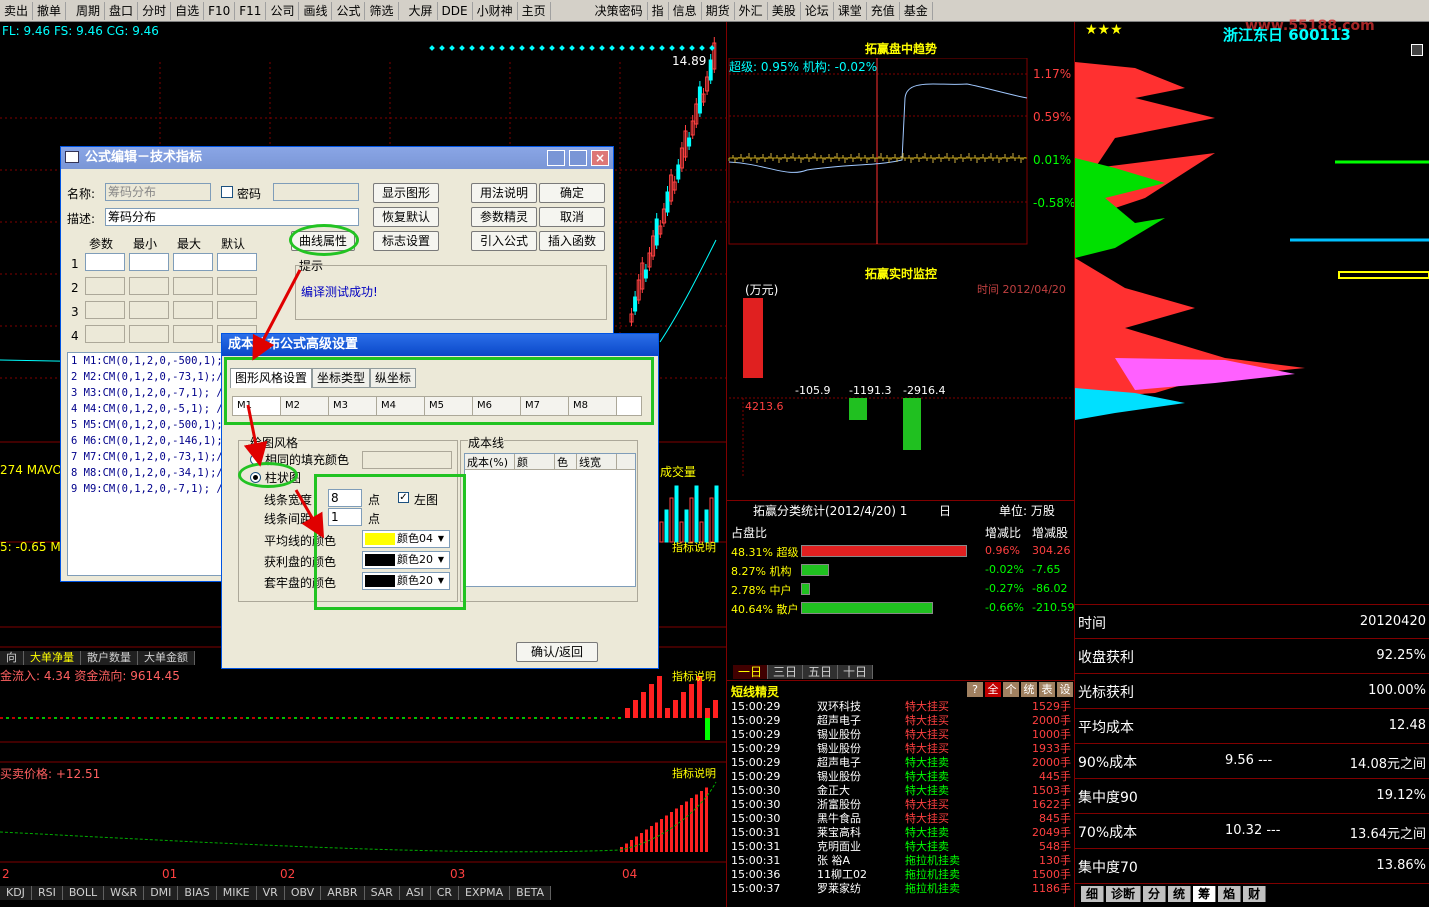  I want to click on import-formula-button: 引入公式, so click(504, 241).